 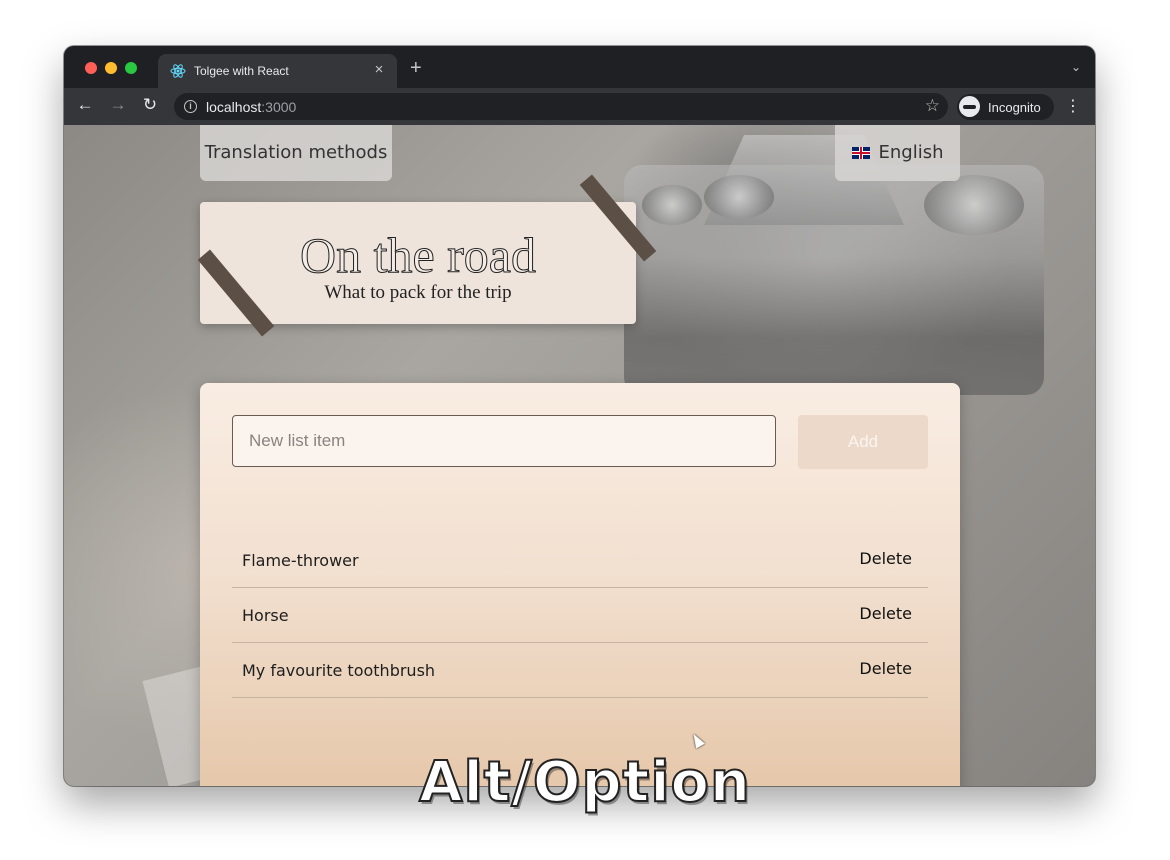 I want to click on language-label: English, so click(x=911, y=152).